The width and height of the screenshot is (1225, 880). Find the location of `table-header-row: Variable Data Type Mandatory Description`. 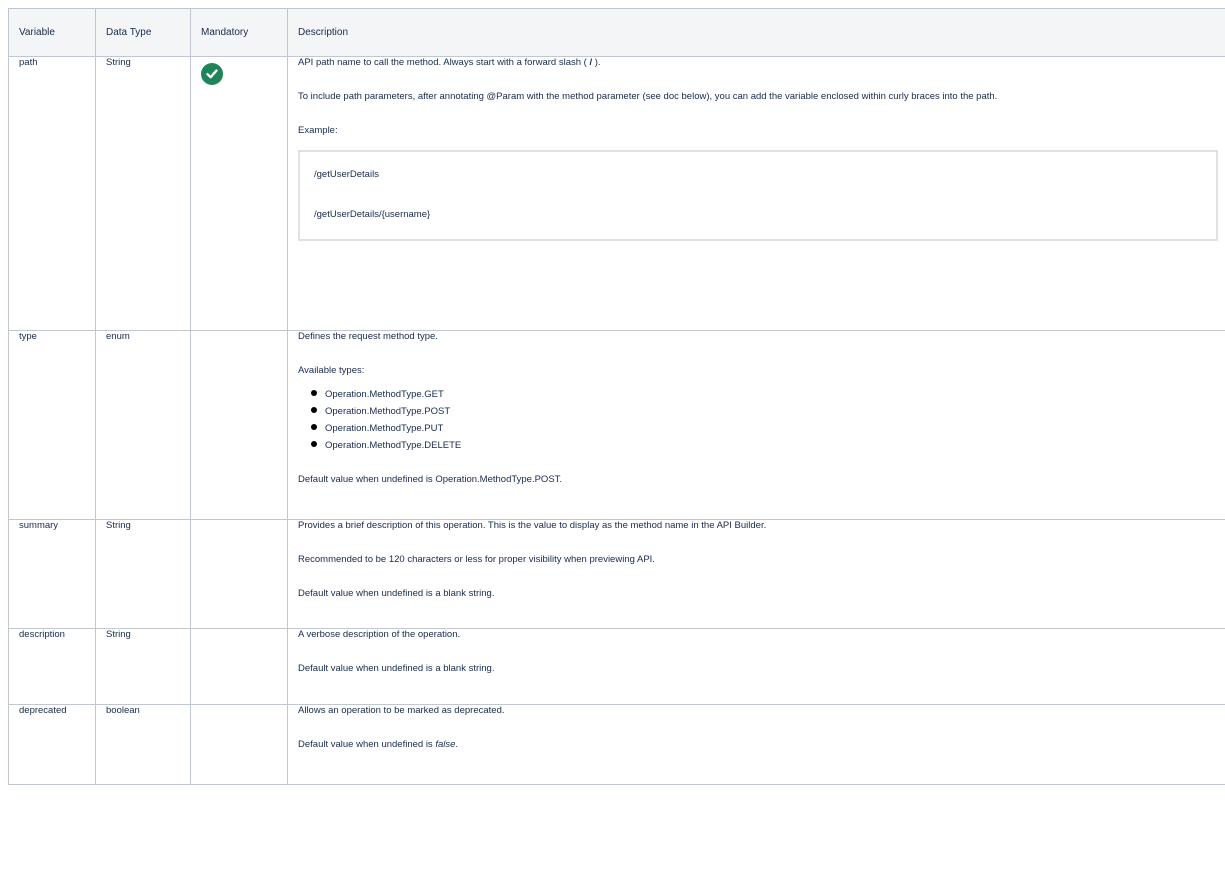

table-header-row: Variable Data Type Mandatory Description is located at coordinates (617, 33).